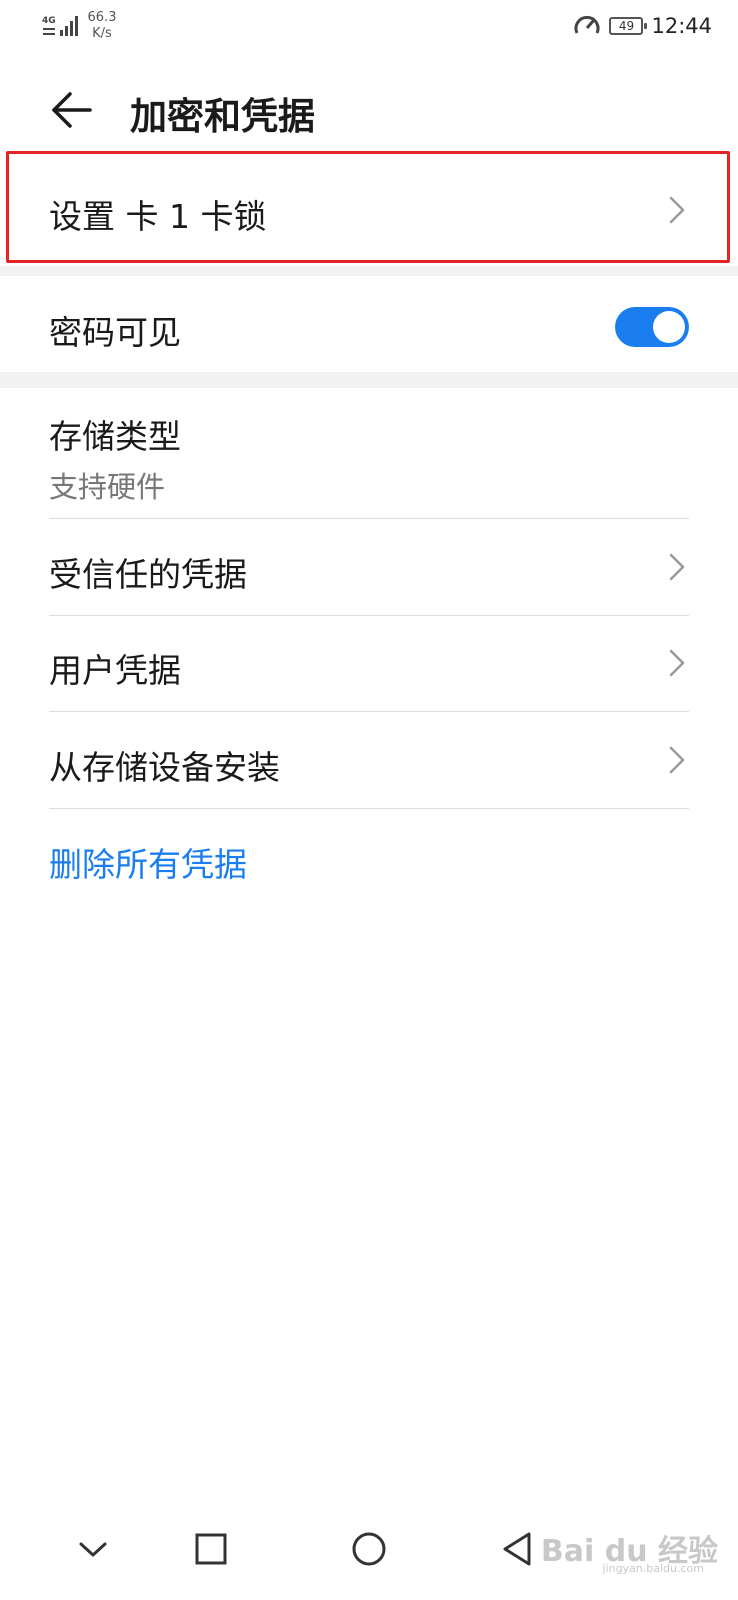 The height and width of the screenshot is (1600, 738). I want to click on network-speed: 66.3 K/s, so click(102, 26).